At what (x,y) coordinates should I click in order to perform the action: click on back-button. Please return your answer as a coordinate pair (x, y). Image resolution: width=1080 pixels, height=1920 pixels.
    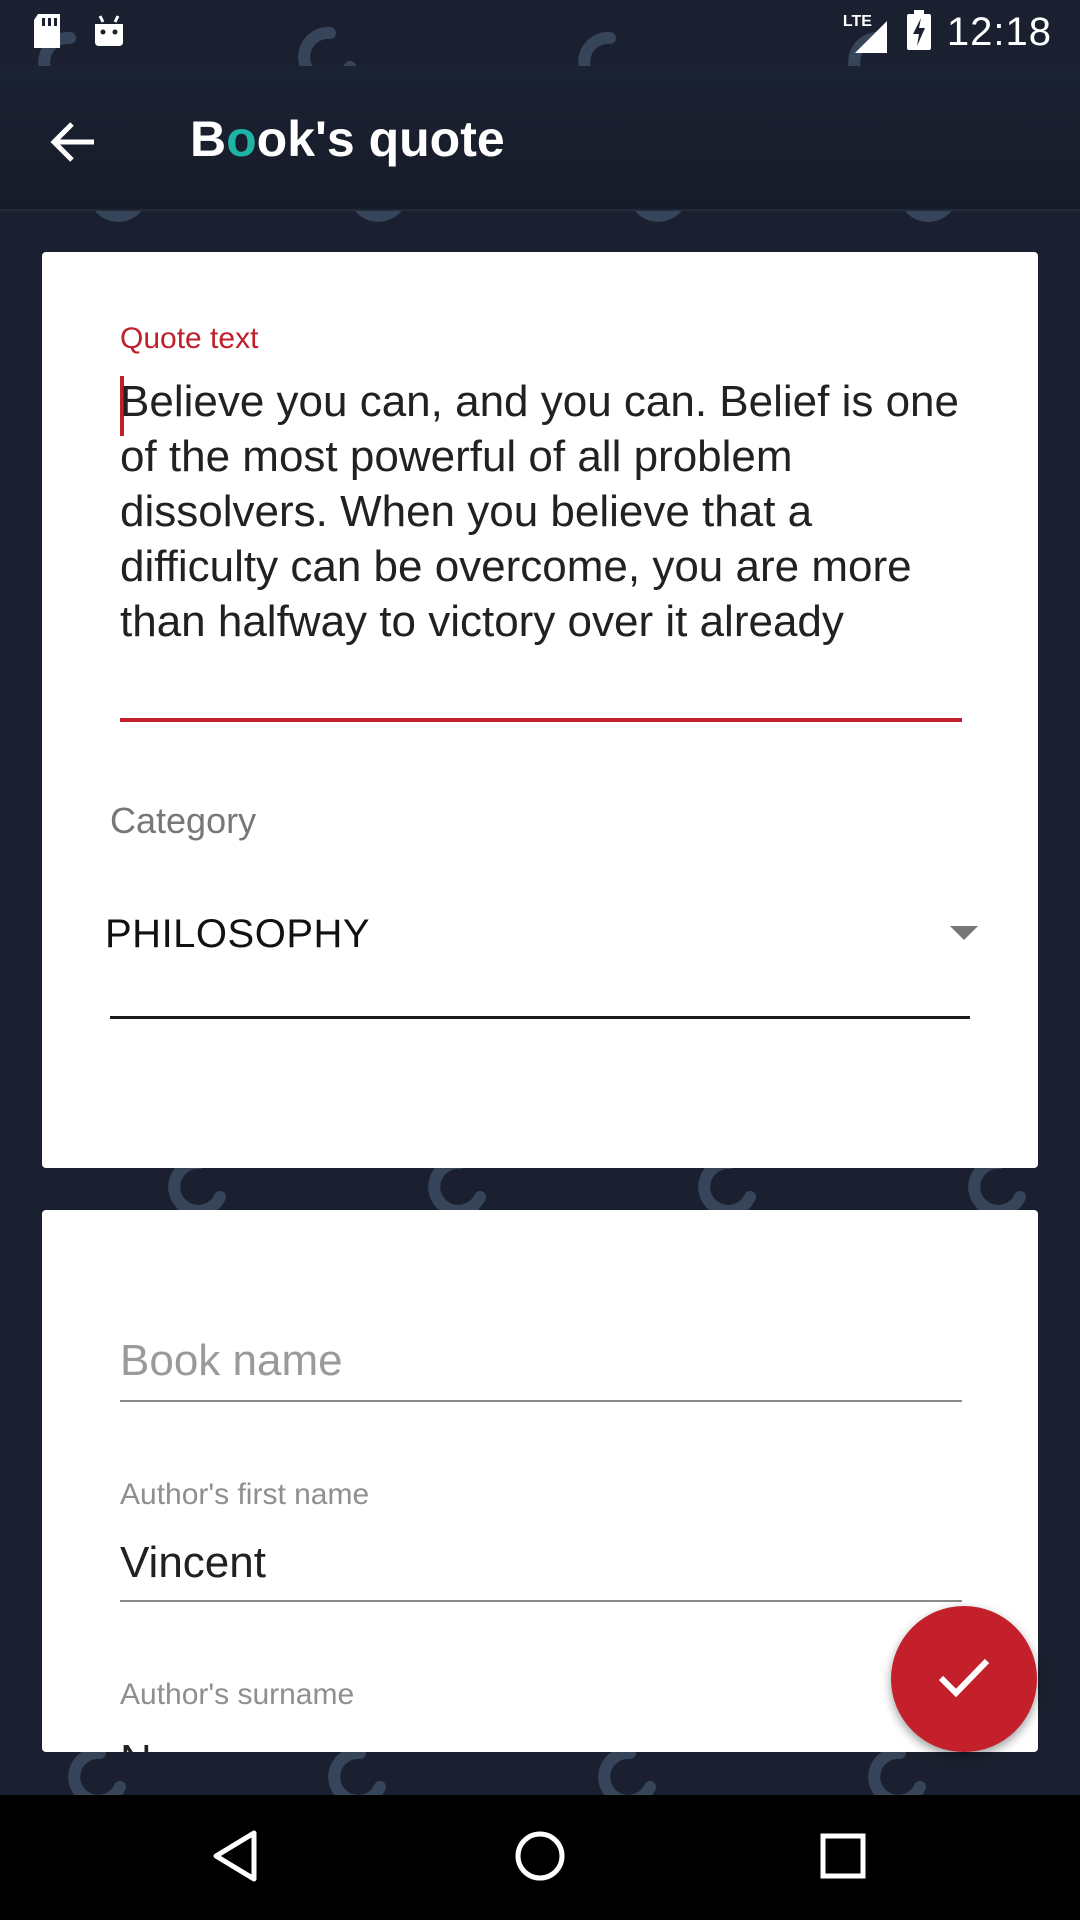
    Looking at the image, I should click on (74, 144).